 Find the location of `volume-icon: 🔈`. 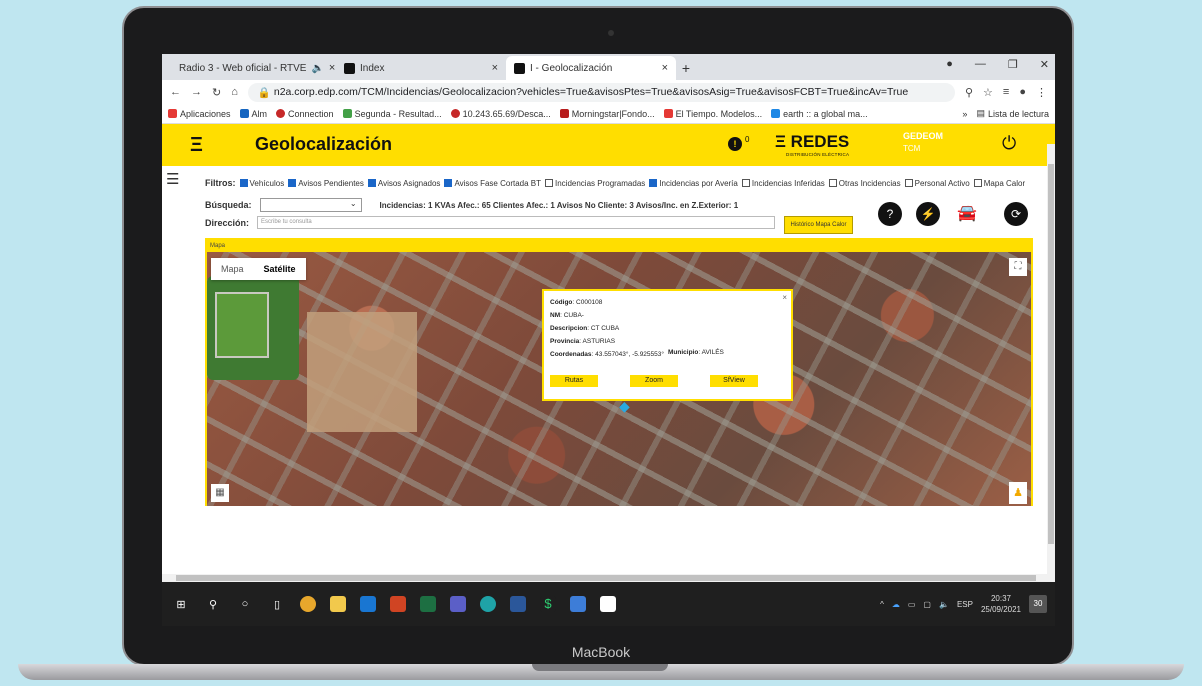

volume-icon: 🔈 is located at coordinates (944, 604).